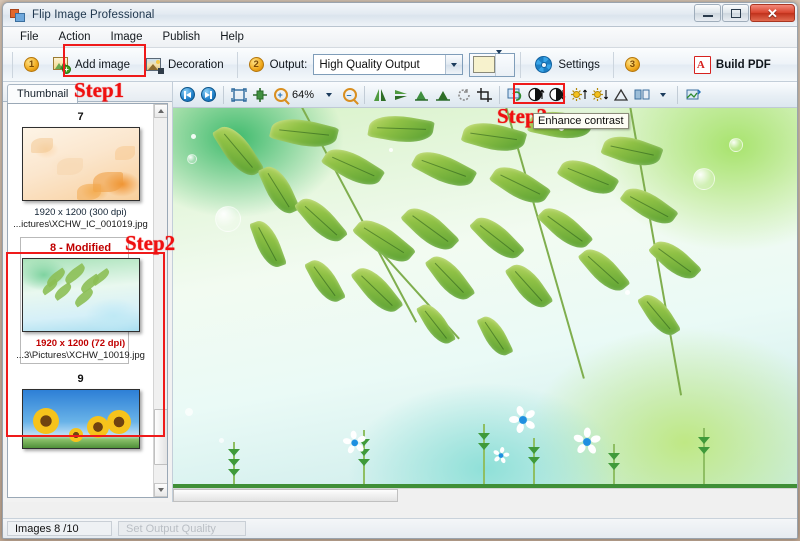 The width and height of the screenshot is (800, 541). I want to click on thumbnail-path: ...3\Pictures\XCHW_10019.jpg, so click(80, 355).